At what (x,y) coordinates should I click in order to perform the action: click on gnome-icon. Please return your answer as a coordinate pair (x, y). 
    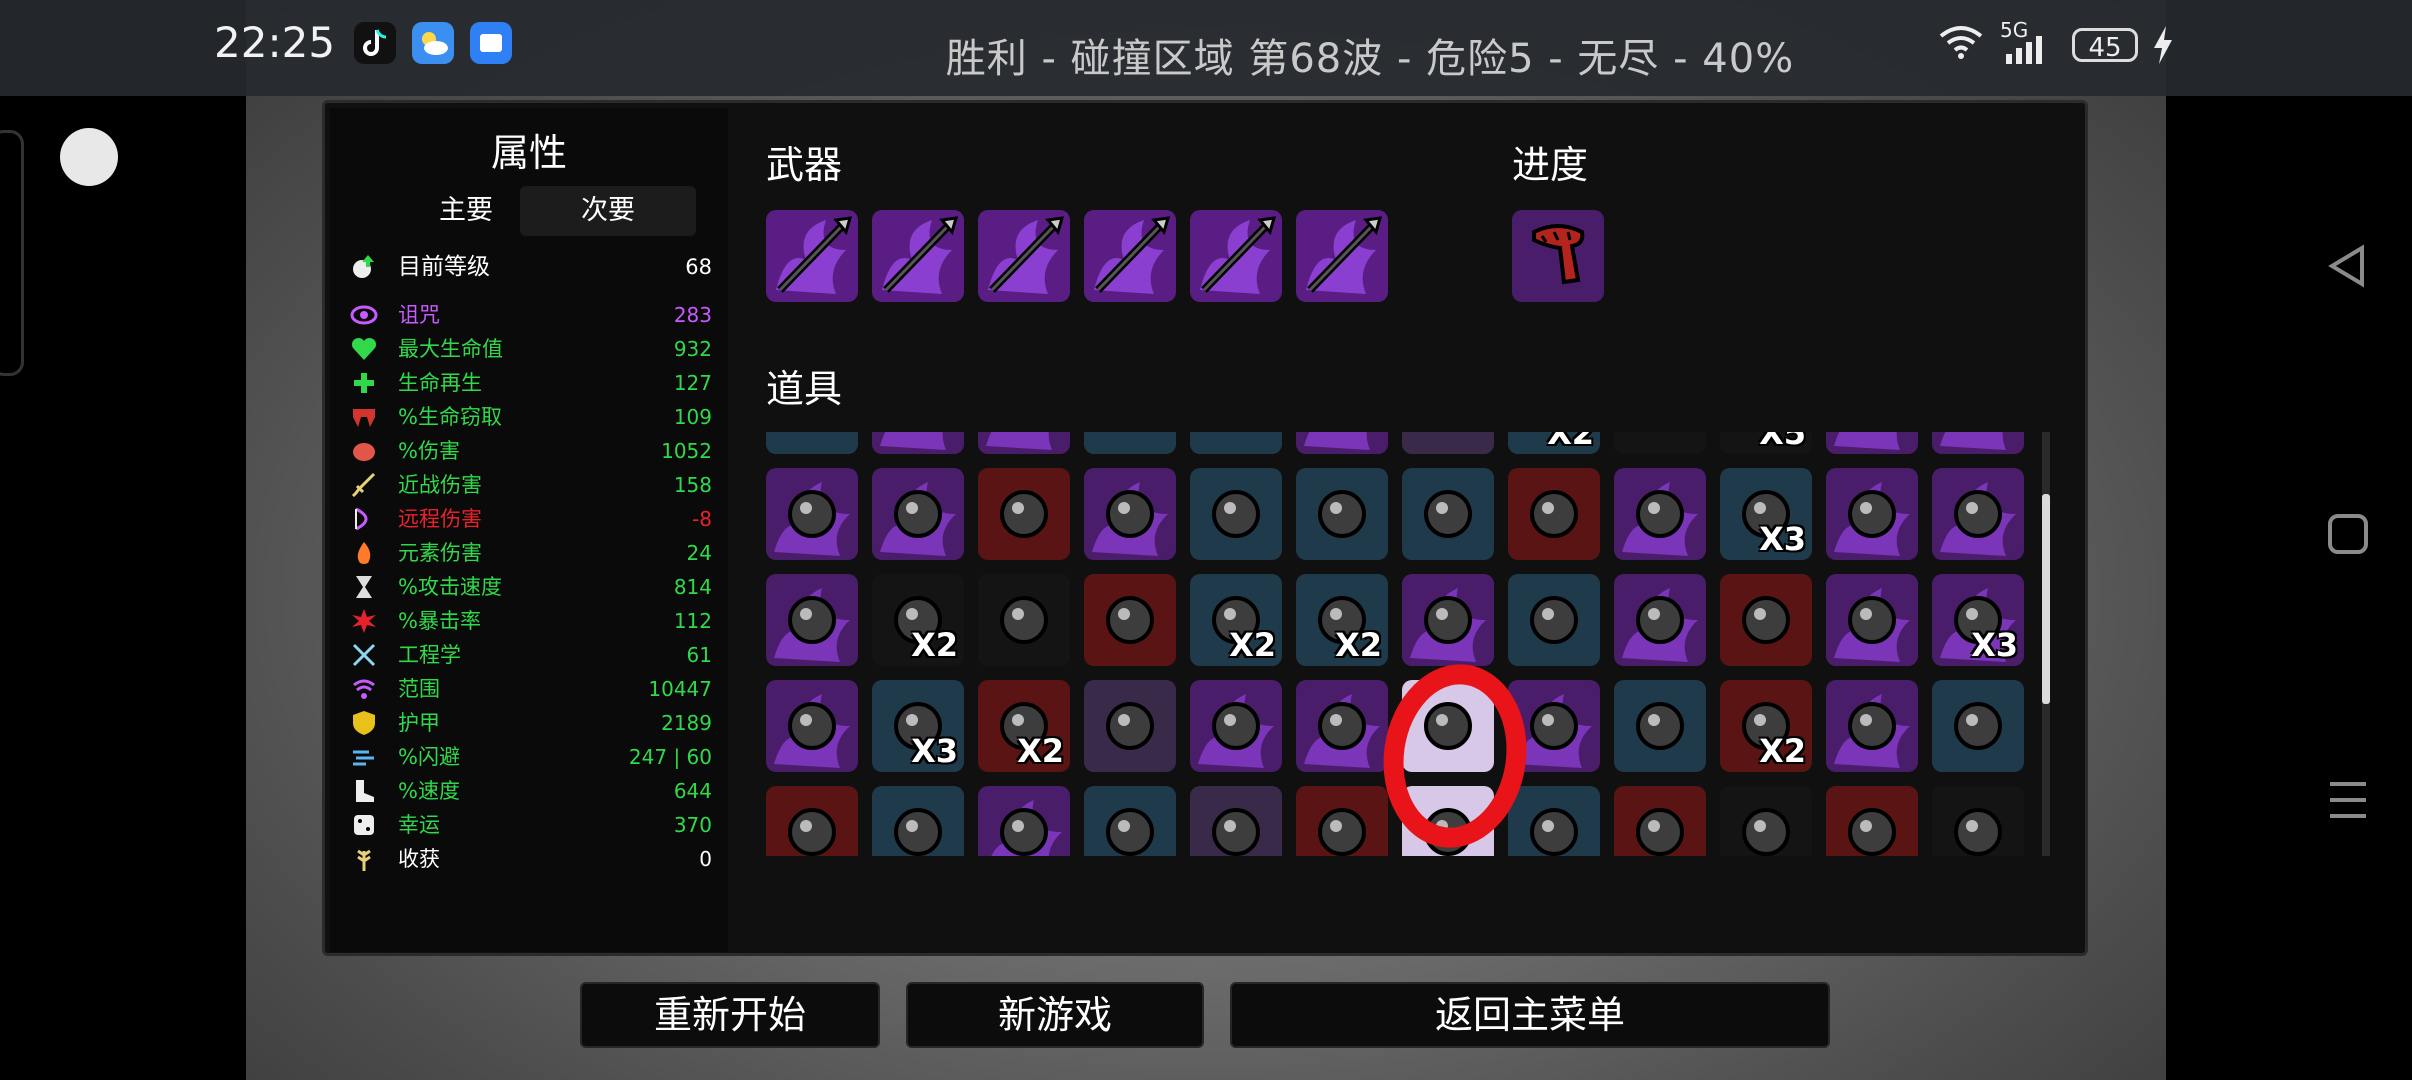
    Looking at the image, I should click on (1130, 620).